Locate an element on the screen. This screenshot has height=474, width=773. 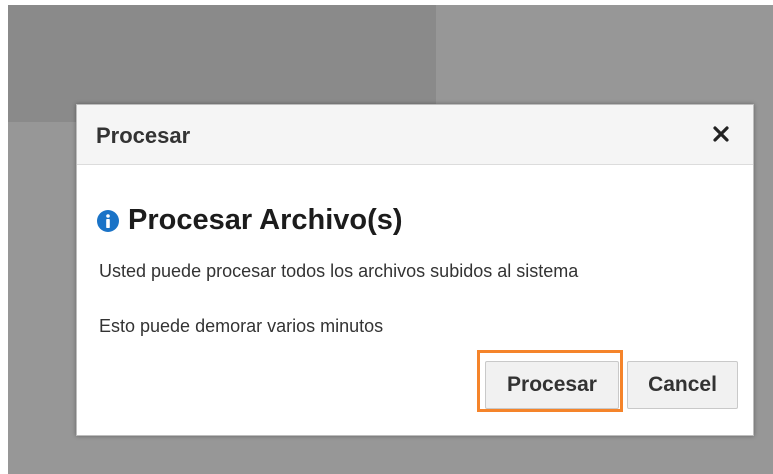
dialog-note: Esto puede demorar varios minutos is located at coordinates (241, 326).